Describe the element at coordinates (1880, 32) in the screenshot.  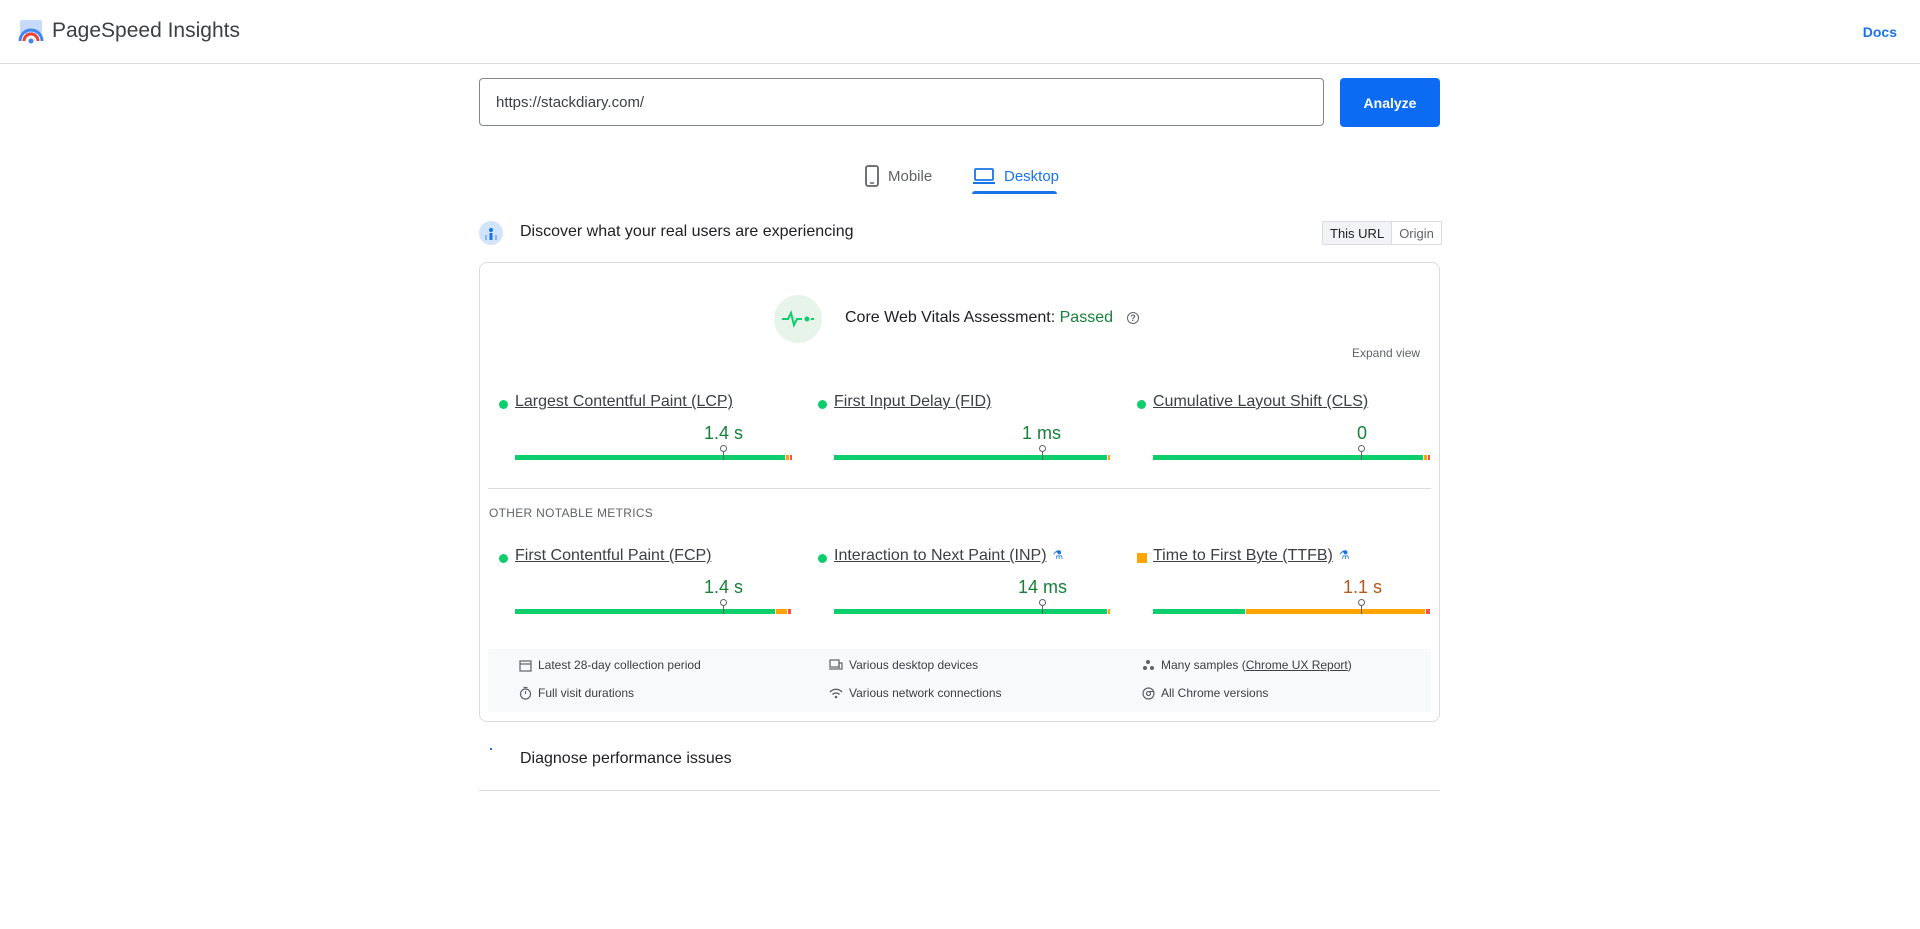
I see `docs-link: Docs` at that location.